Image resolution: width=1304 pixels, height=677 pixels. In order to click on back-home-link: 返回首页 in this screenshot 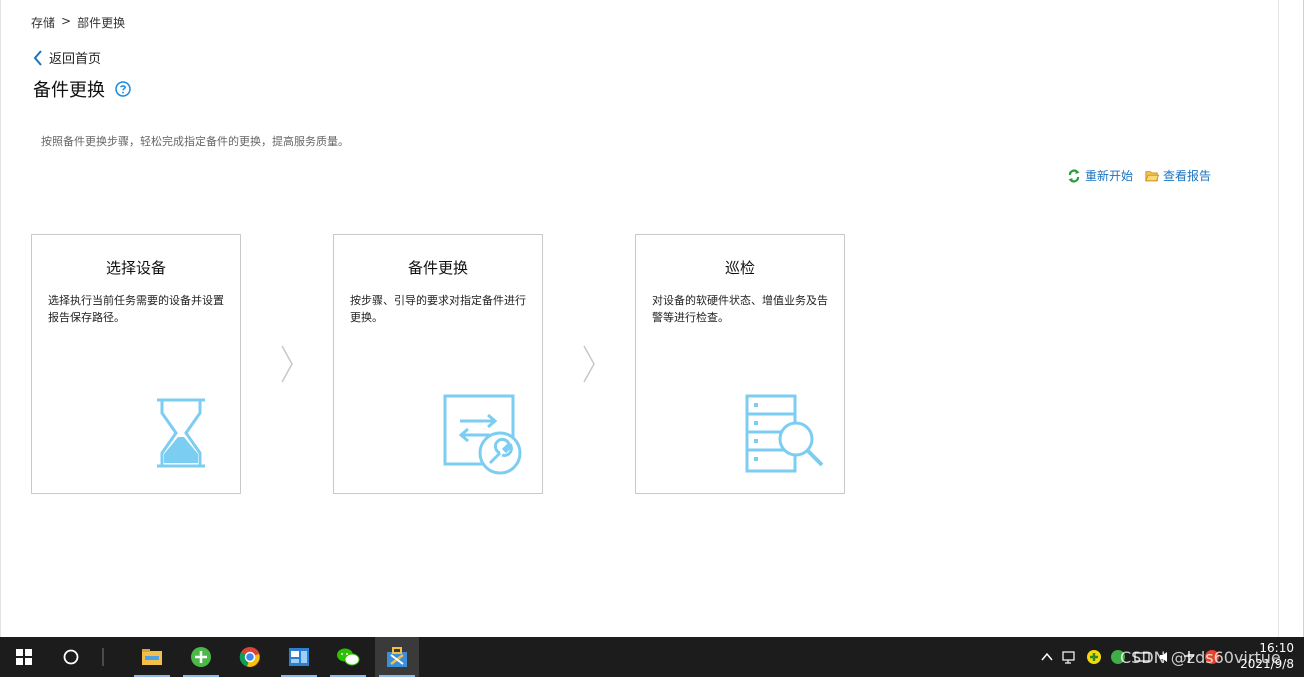, I will do `click(67, 57)`.